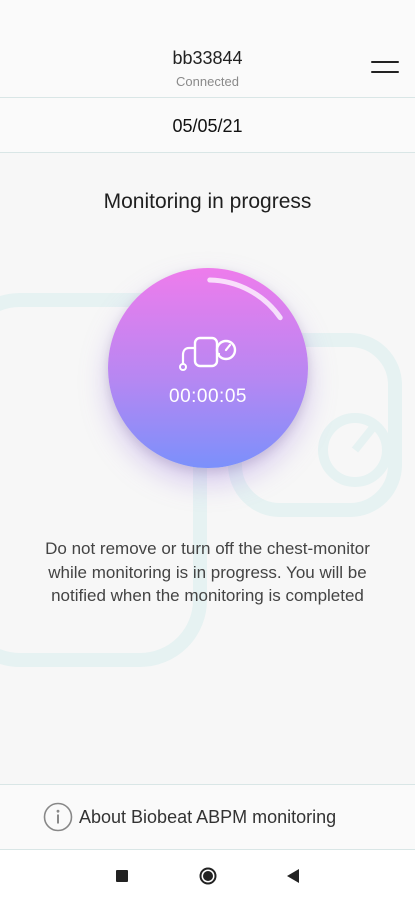  I want to click on about-monitoring-label: About Biobeat ABPM monitoring, so click(208, 817).